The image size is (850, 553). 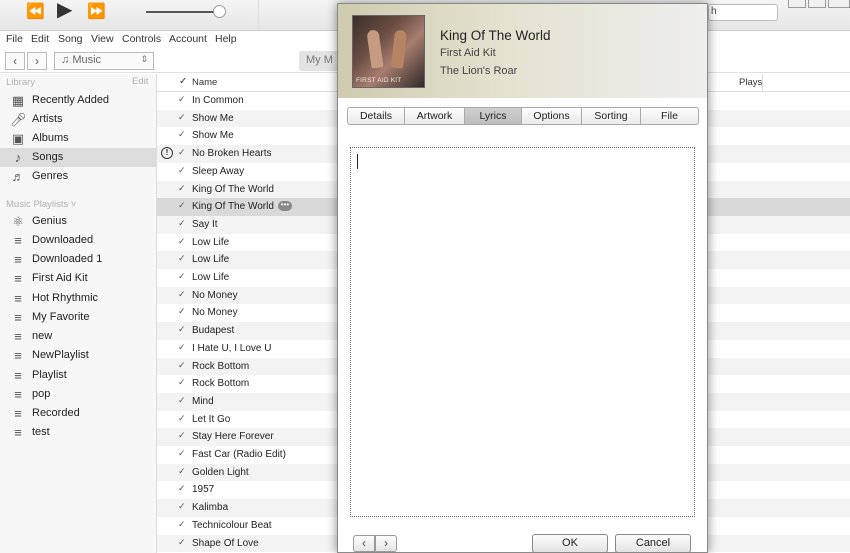 I want to click on sidebar-item-genius: ⚛ Genius, so click(x=78, y=221).